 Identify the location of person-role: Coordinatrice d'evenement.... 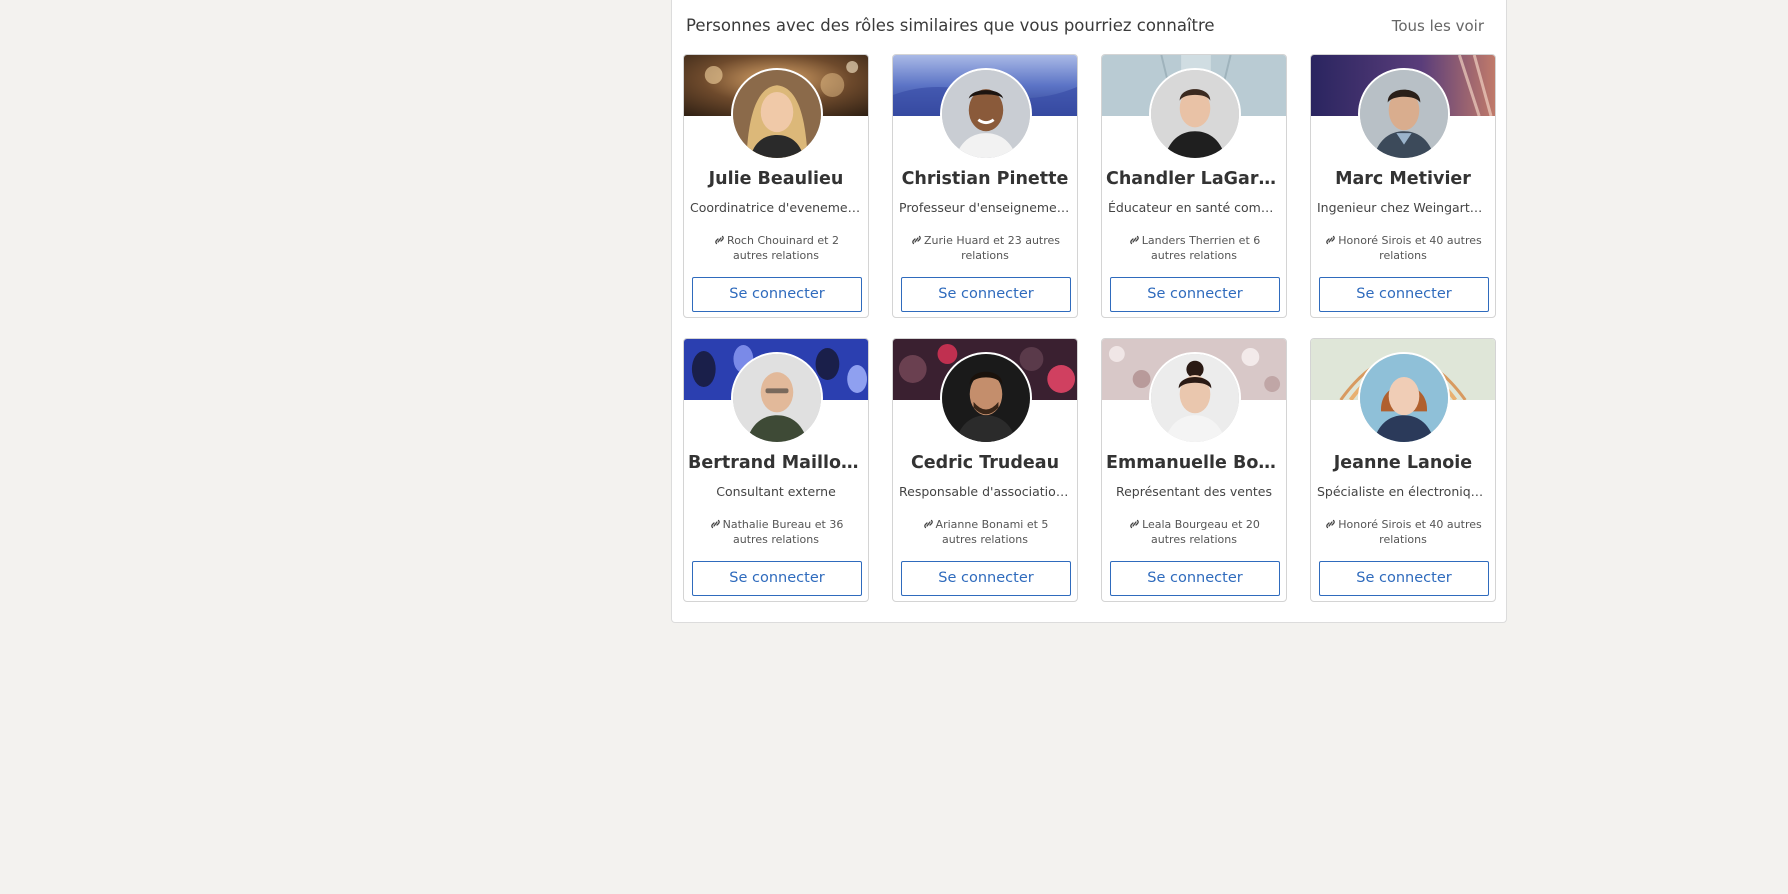
(776, 207).